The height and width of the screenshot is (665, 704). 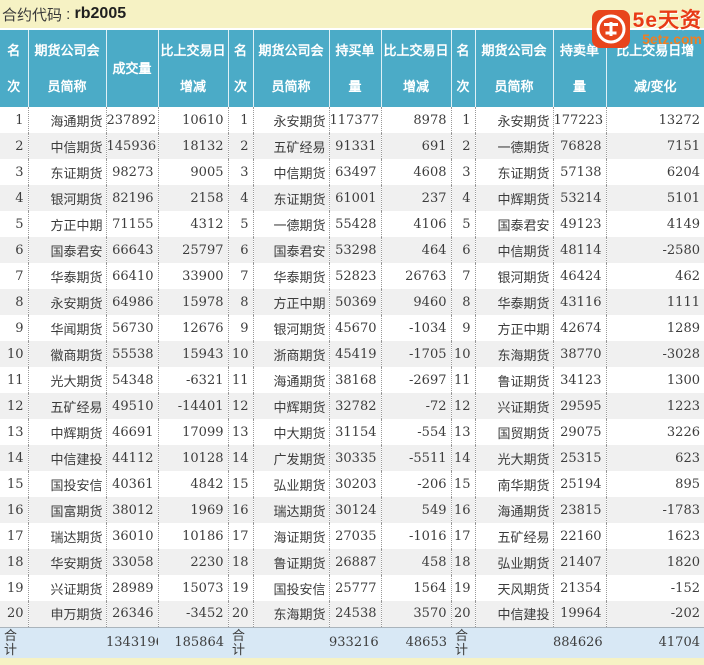 What do you see at coordinates (462, 198) in the screenshot?
I see `rank-cell: 4` at bounding box center [462, 198].